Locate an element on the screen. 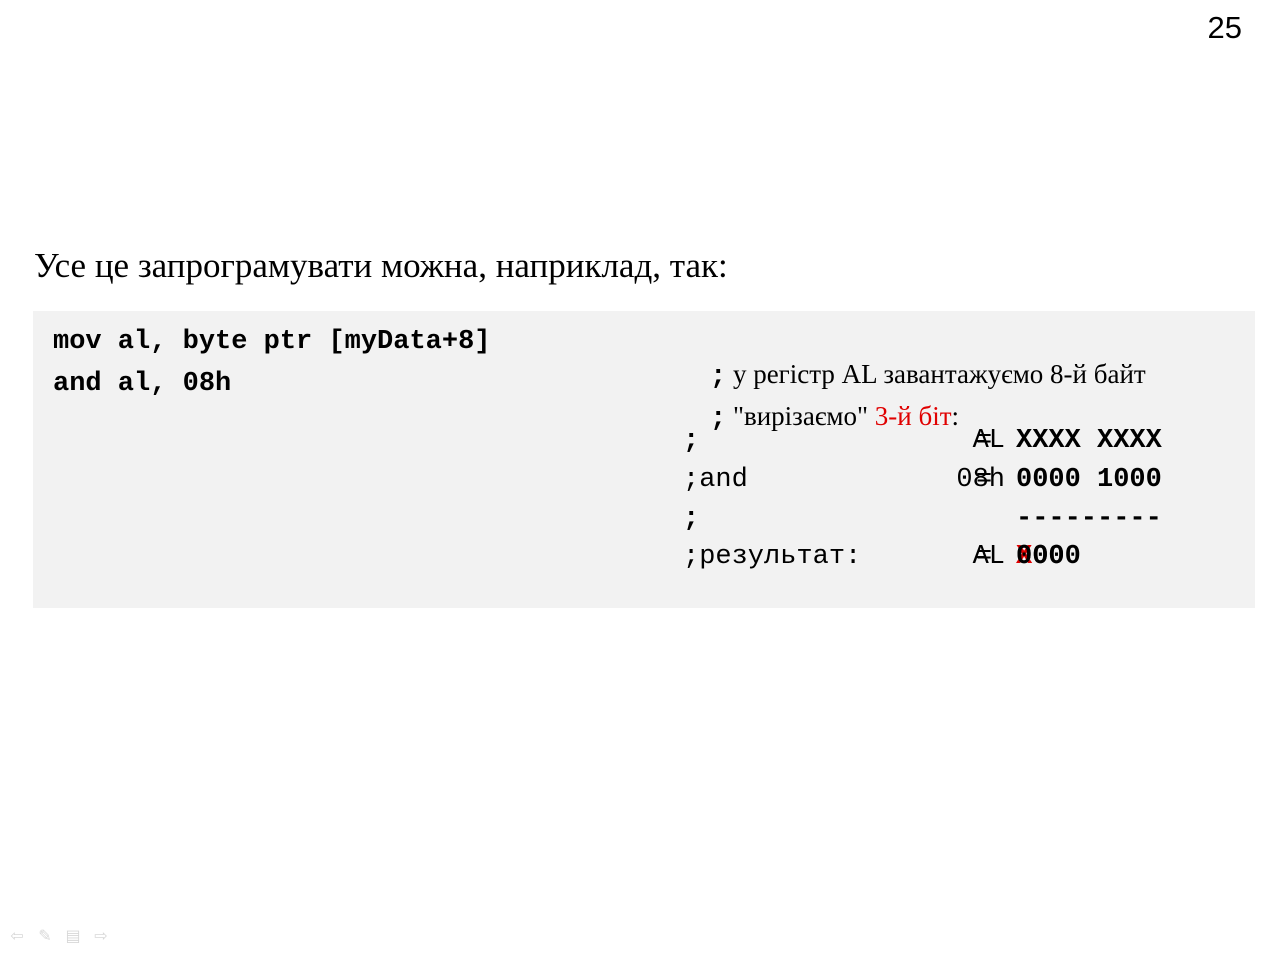 This screenshot has width=1280, height=955. calc-row-4: ;результат: AL = 0000 X 000 is located at coordinates (963, 557).